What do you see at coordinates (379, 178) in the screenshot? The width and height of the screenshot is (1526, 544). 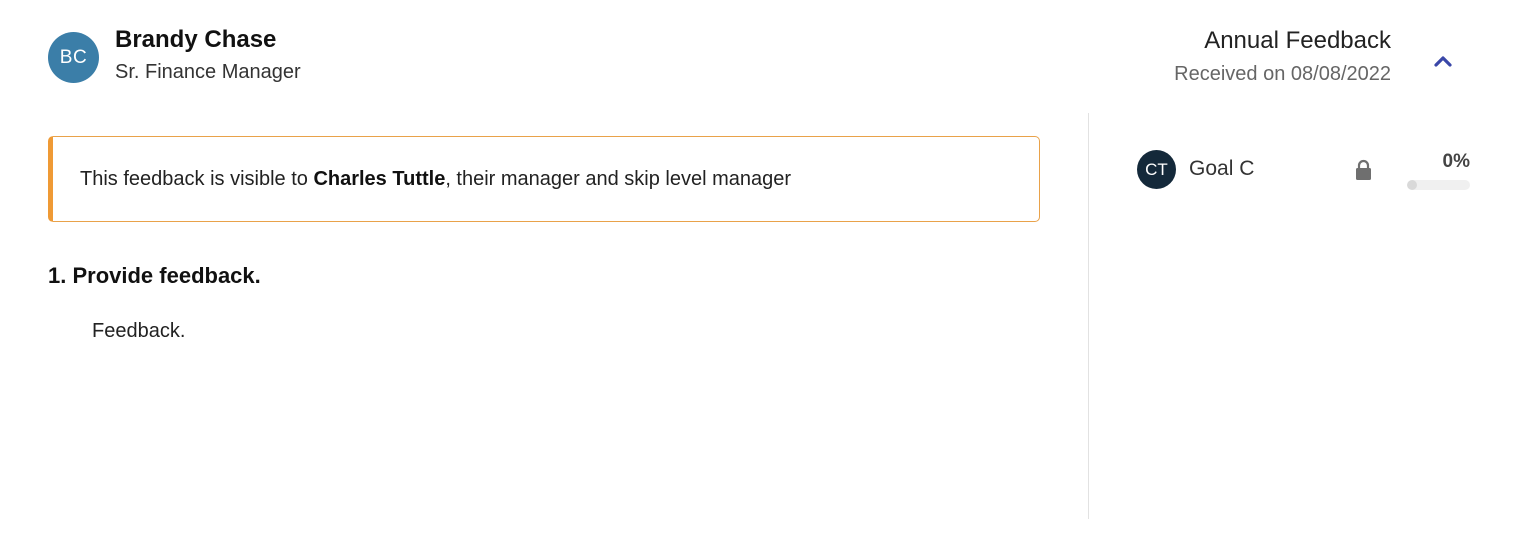 I see `notice-person: Charles Tuttle` at bounding box center [379, 178].